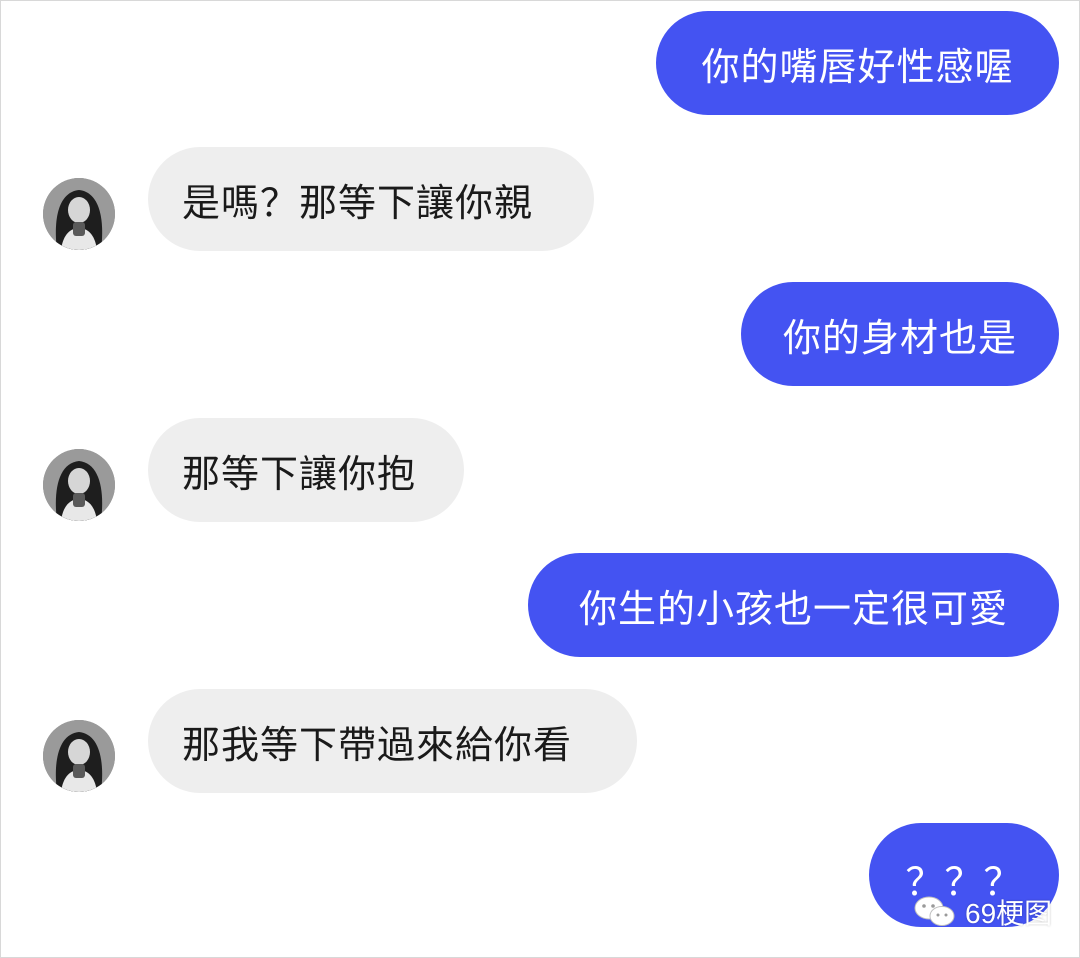 This screenshot has width=1080, height=958. I want to click on message-text: 那我等下帶過來給你看, so click(377, 744).